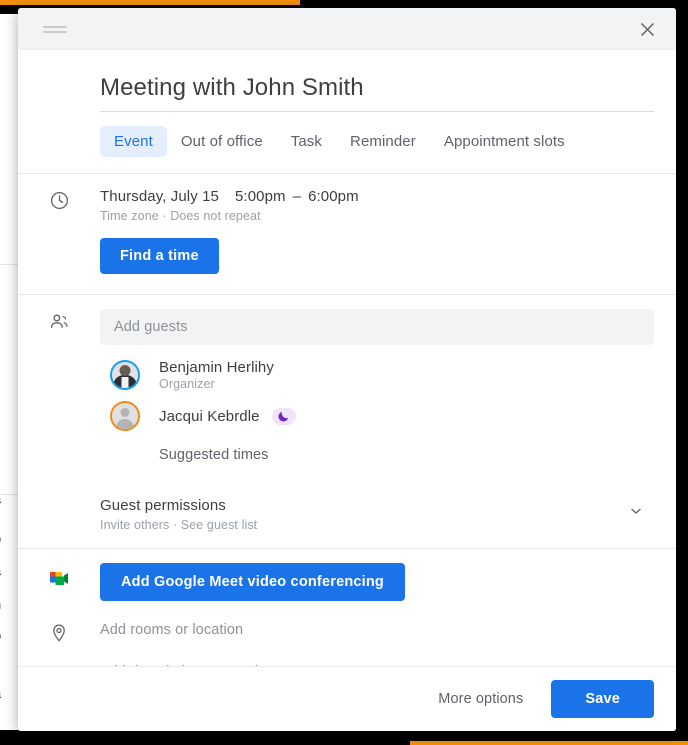 Image resolution: width=688 pixels, height=745 pixels. Describe the element at coordinates (0, 538) in the screenshot. I see `background-text-fragment: o` at that location.